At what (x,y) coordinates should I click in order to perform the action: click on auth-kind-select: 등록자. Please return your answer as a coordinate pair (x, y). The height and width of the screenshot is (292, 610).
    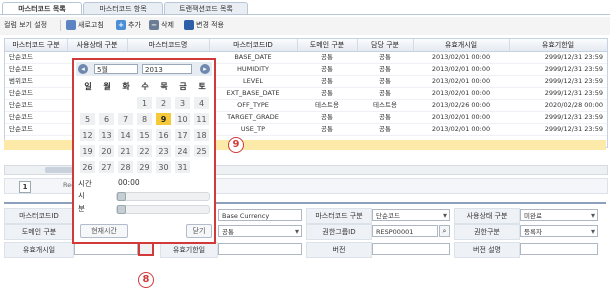
    Looking at the image, I should click on (559, 231).